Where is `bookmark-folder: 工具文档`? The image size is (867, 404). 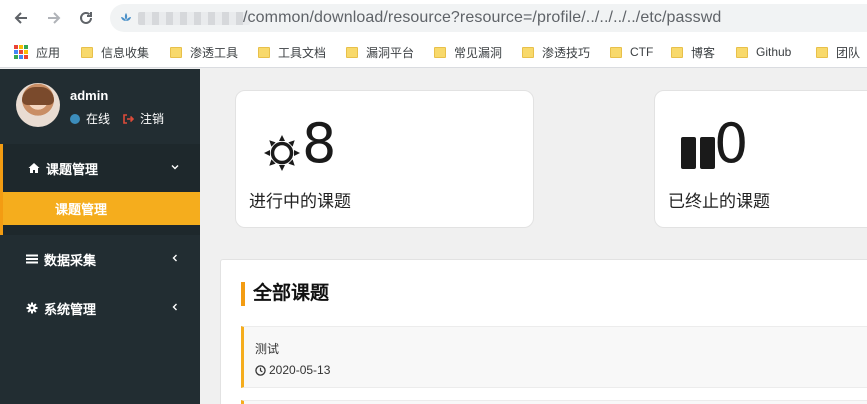 bookmark-folder: 工具文档 is located at coordinates (292, 52).